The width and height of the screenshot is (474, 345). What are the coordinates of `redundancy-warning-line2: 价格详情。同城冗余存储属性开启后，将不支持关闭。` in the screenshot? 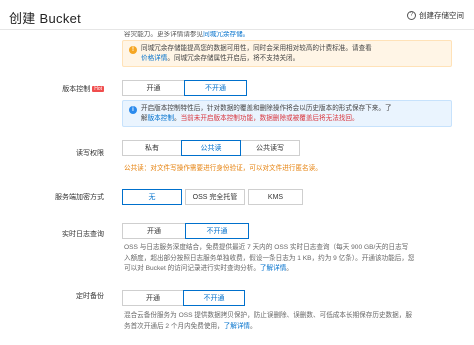 It's located at (220, 59).